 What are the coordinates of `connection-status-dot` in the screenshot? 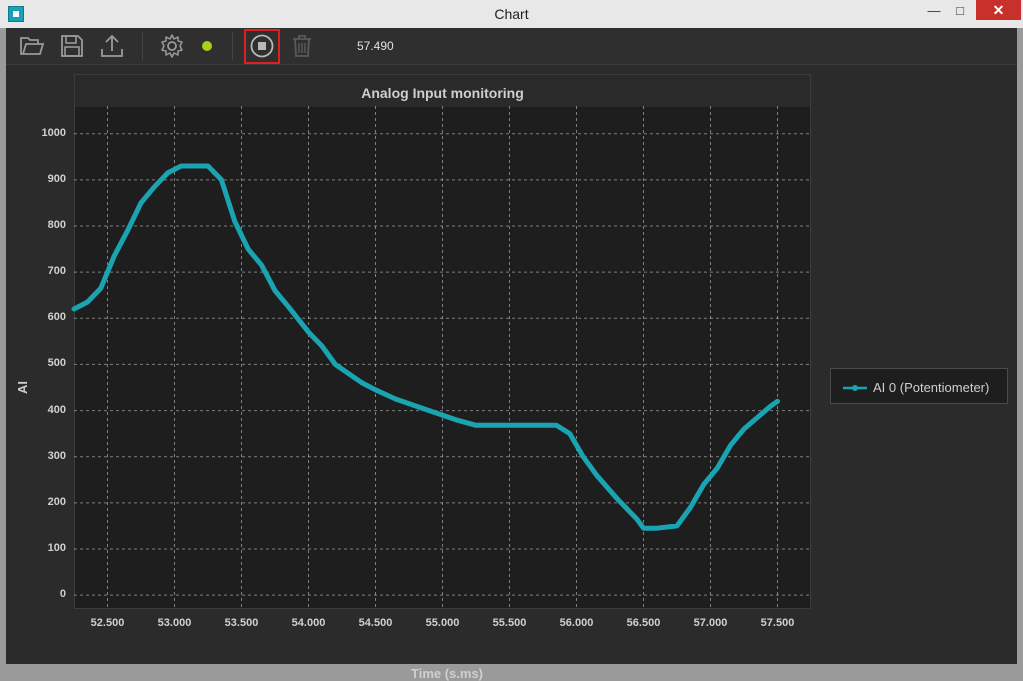 It's located at (207, 46).